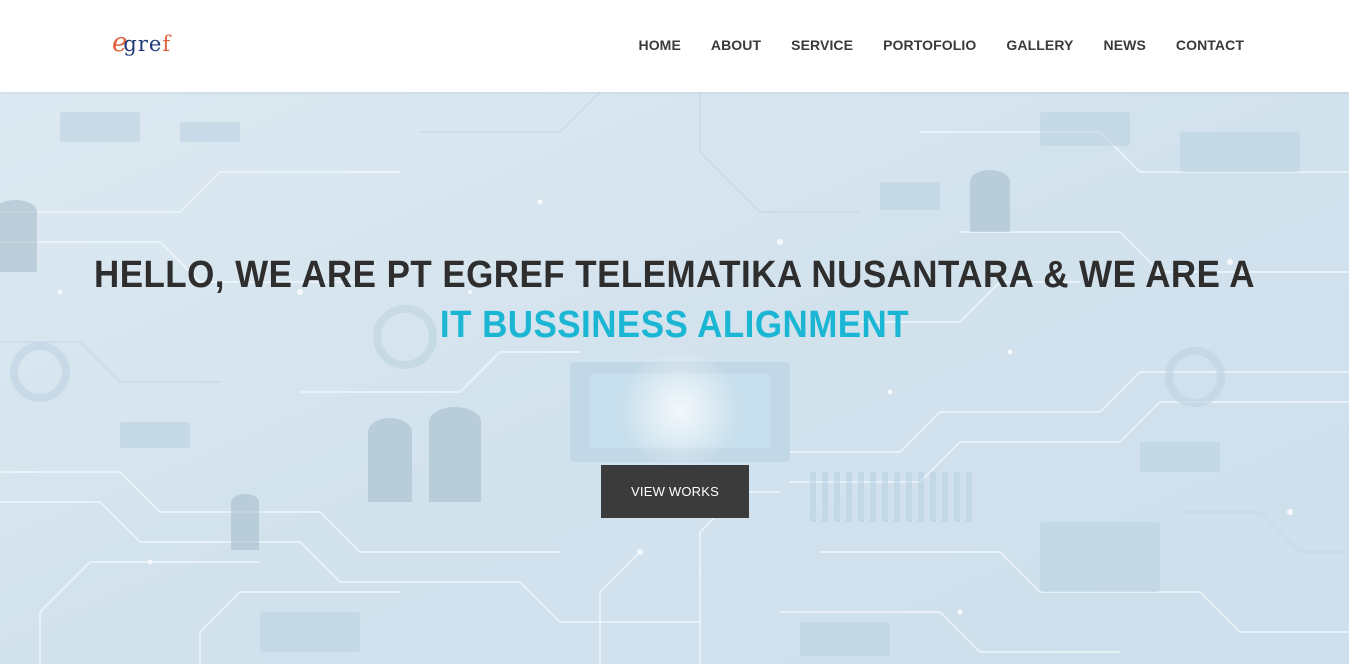 The width and height of the screenshot is (1349, 664). I want to click on logo-wordmark: gref, so click(147, 44).